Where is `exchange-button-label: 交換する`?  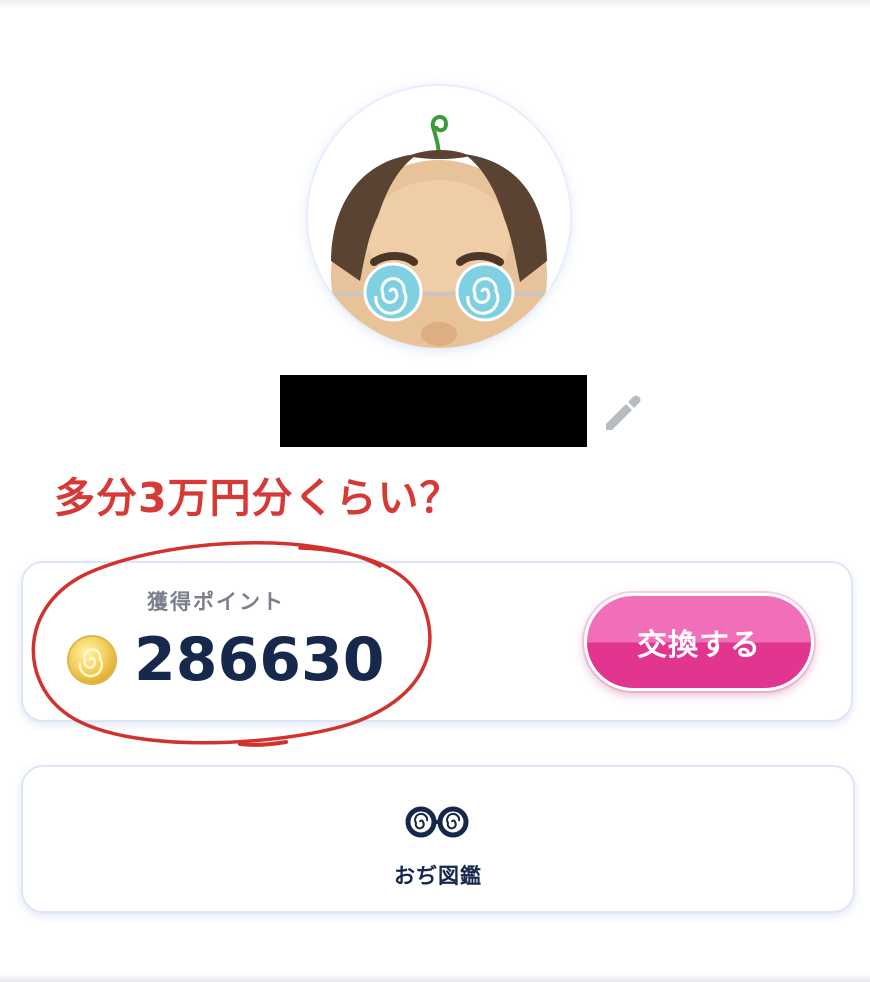 exchange-button-label: 交換する is located at coordinates (699, 645).